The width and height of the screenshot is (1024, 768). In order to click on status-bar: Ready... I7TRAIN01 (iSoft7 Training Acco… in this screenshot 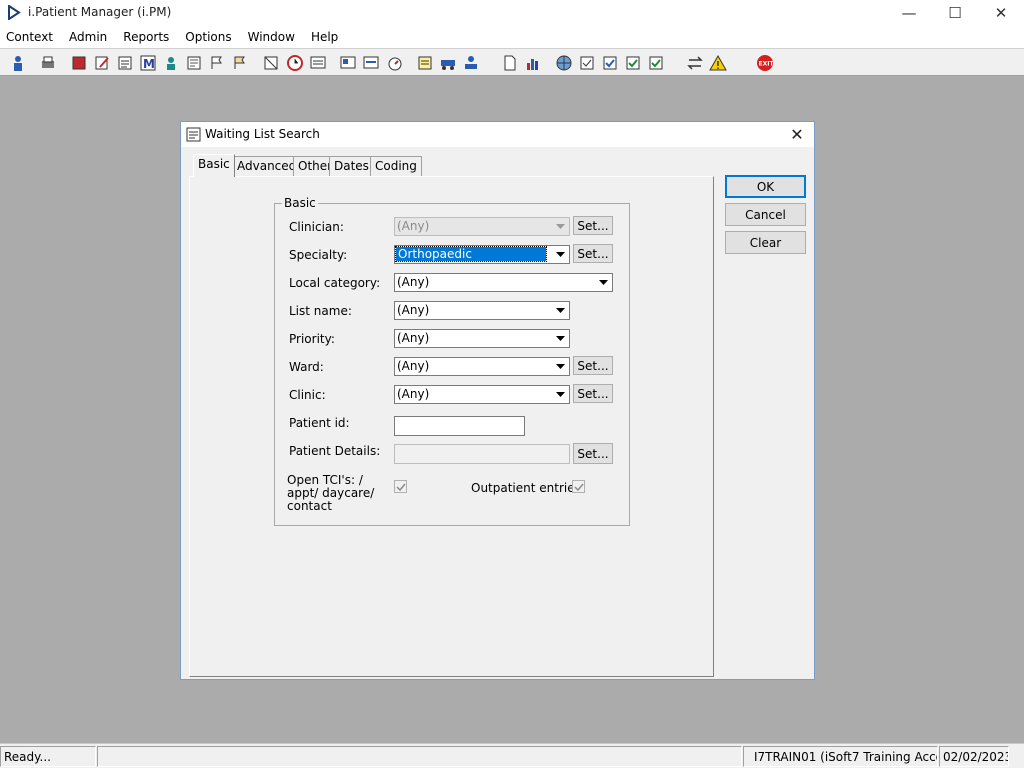, I will do `click(512, 755)`.